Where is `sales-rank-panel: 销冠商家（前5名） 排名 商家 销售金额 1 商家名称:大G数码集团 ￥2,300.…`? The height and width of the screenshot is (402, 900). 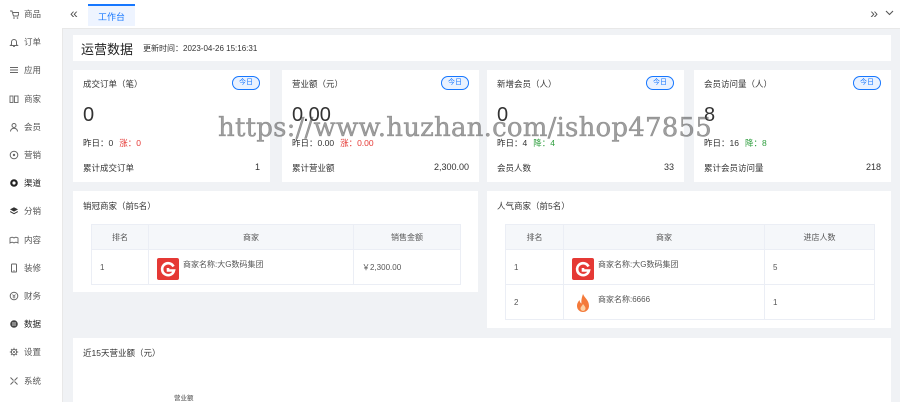 sales-rank-panel: 销冠商家（前5名） 排名 商家 销售金额 1 商家名称:大G数码集团 ￥2,300.… is located at coordinates (275, 241).